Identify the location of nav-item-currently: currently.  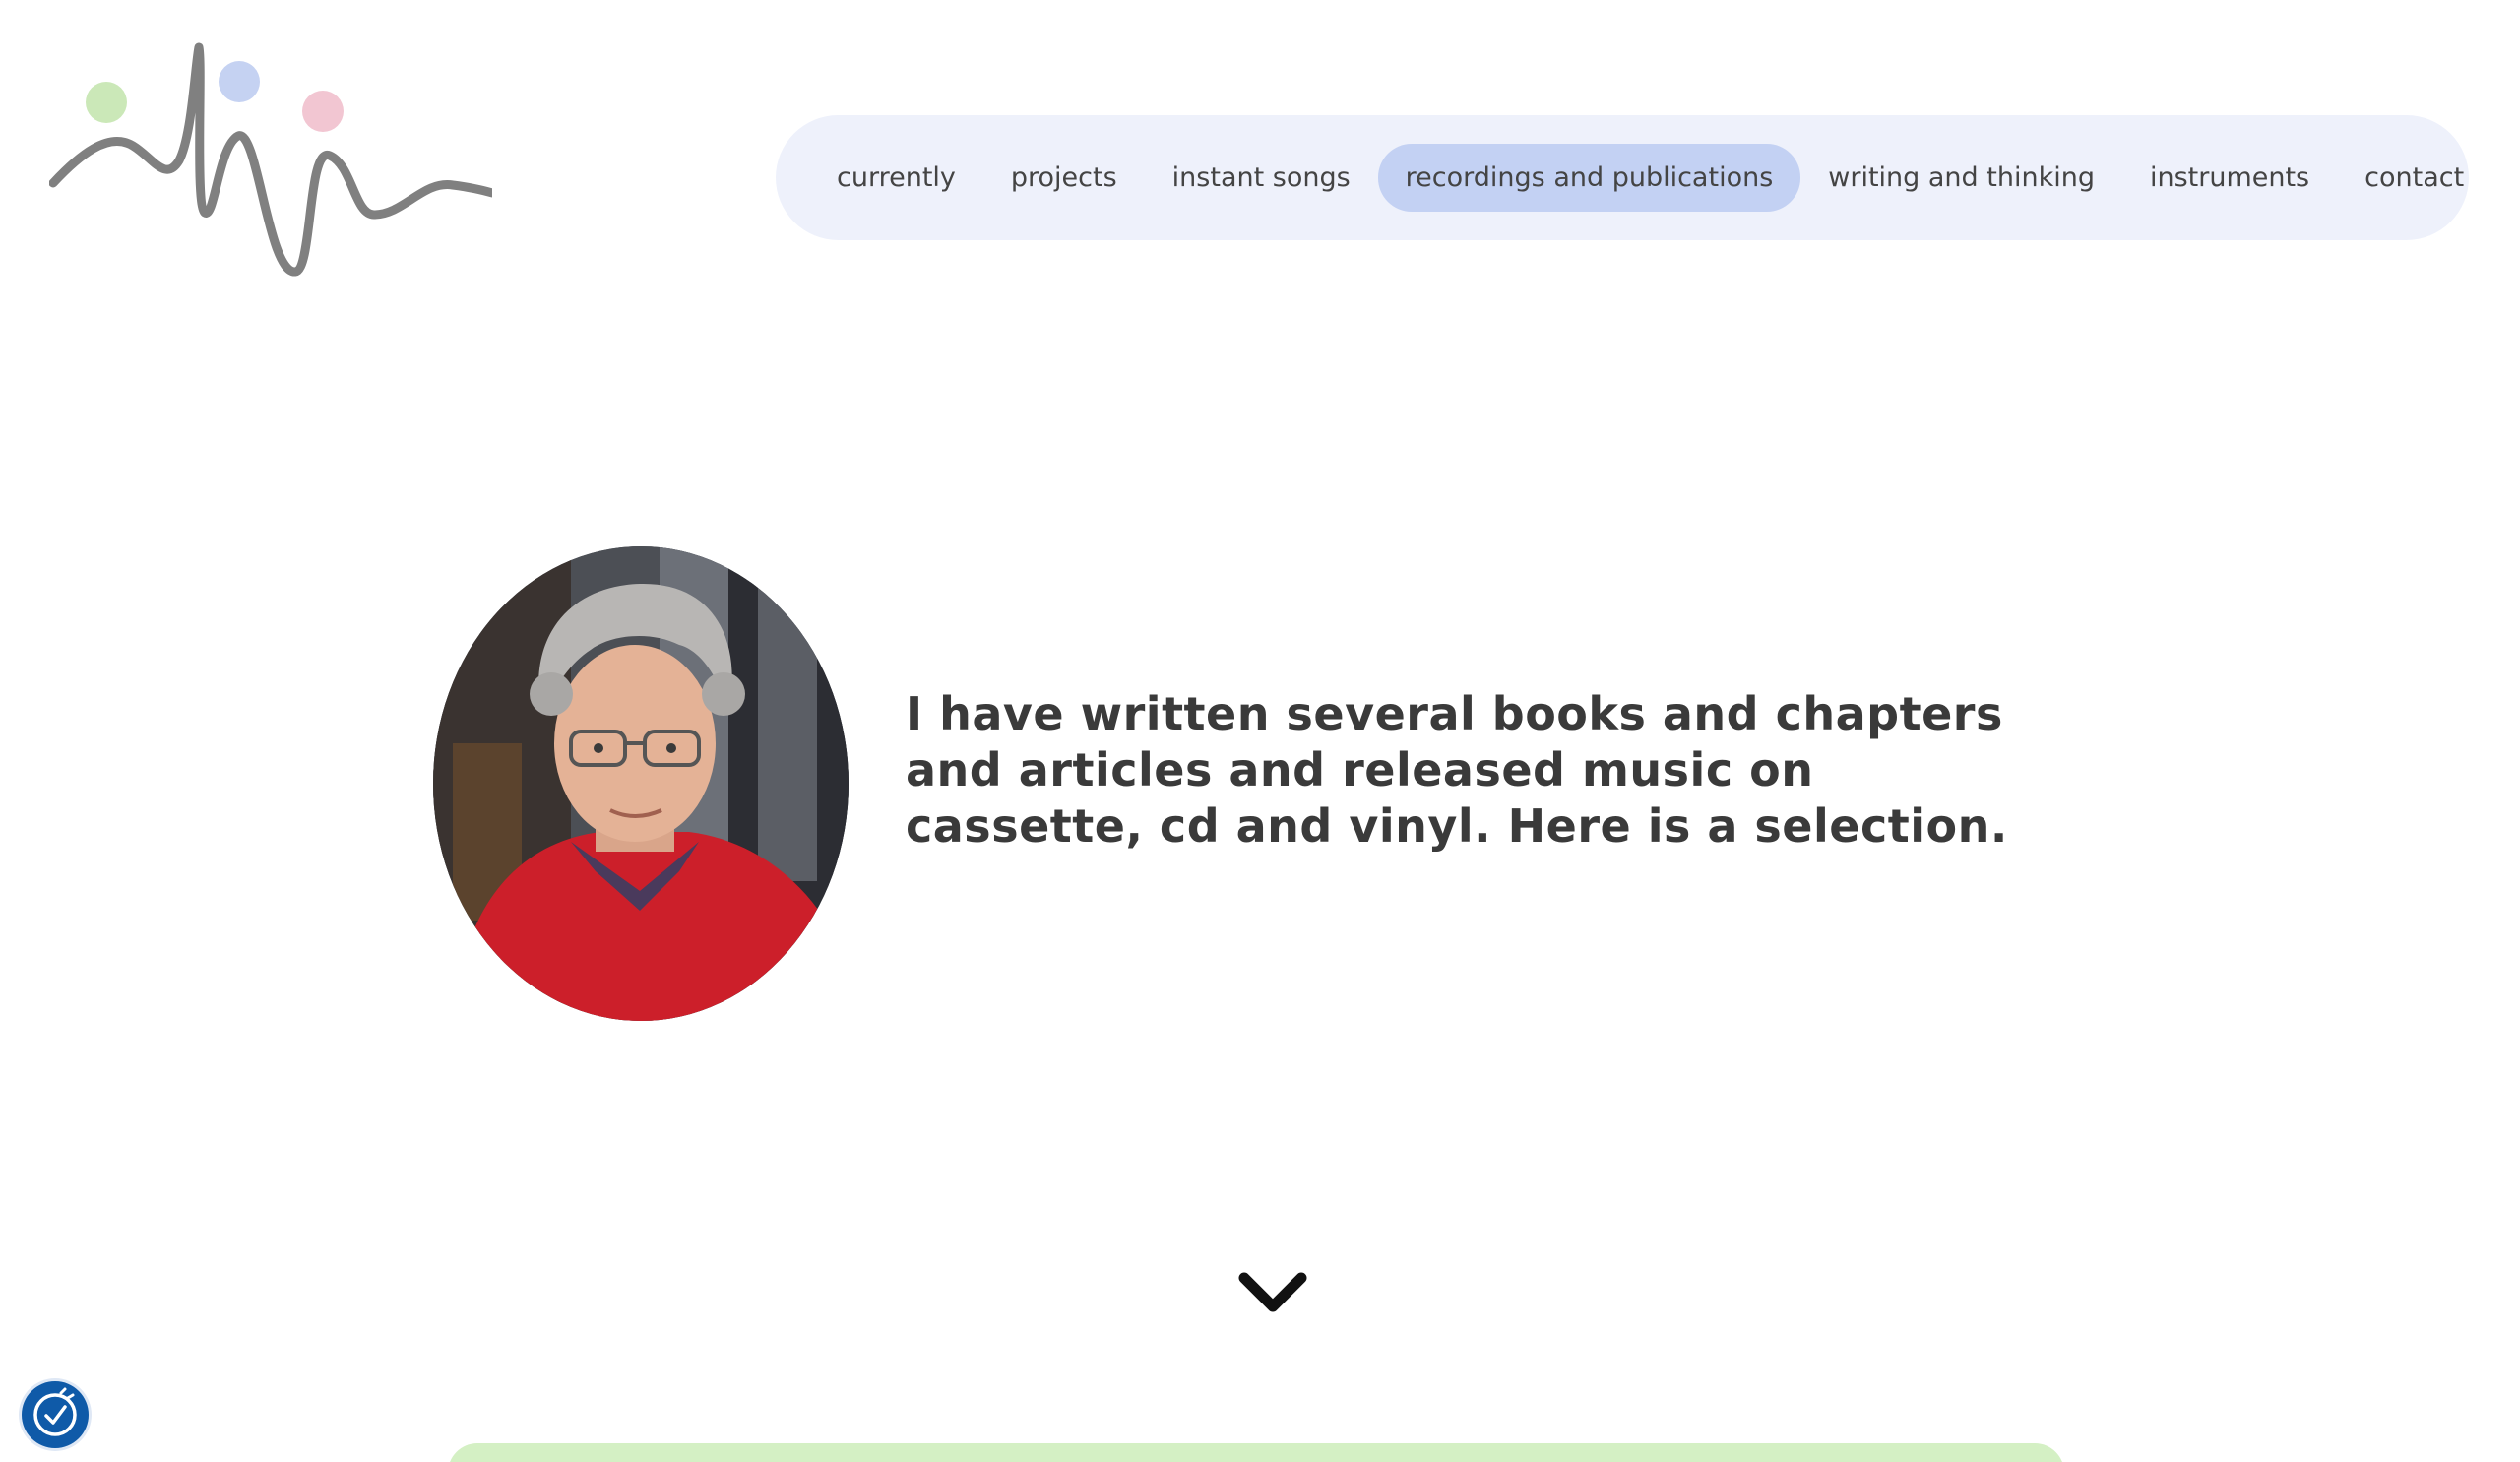
(896, 178).